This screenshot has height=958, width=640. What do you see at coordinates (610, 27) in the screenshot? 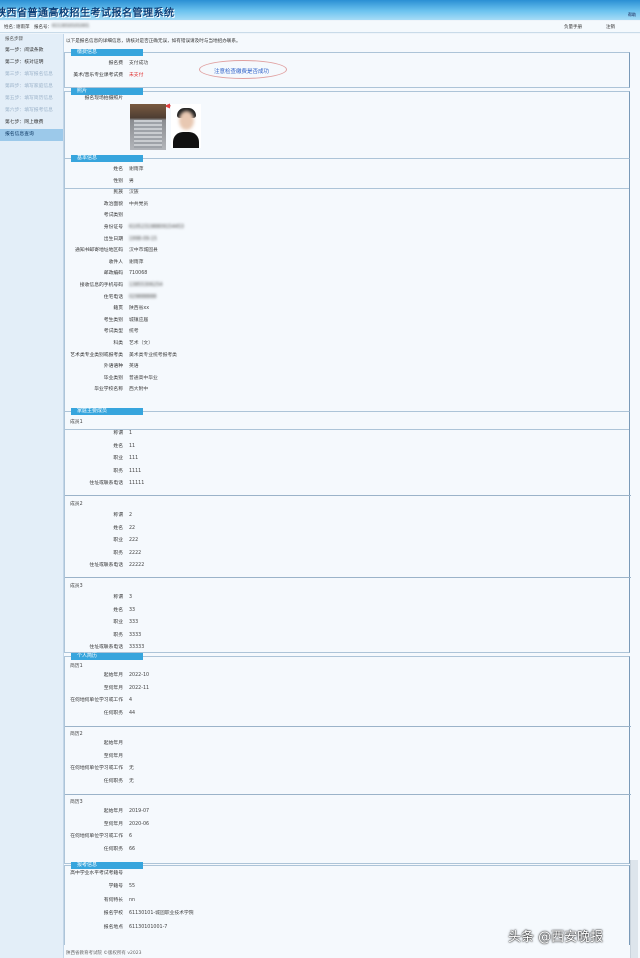
I see `logout-link: 注销` at bounding box center [610, 27].